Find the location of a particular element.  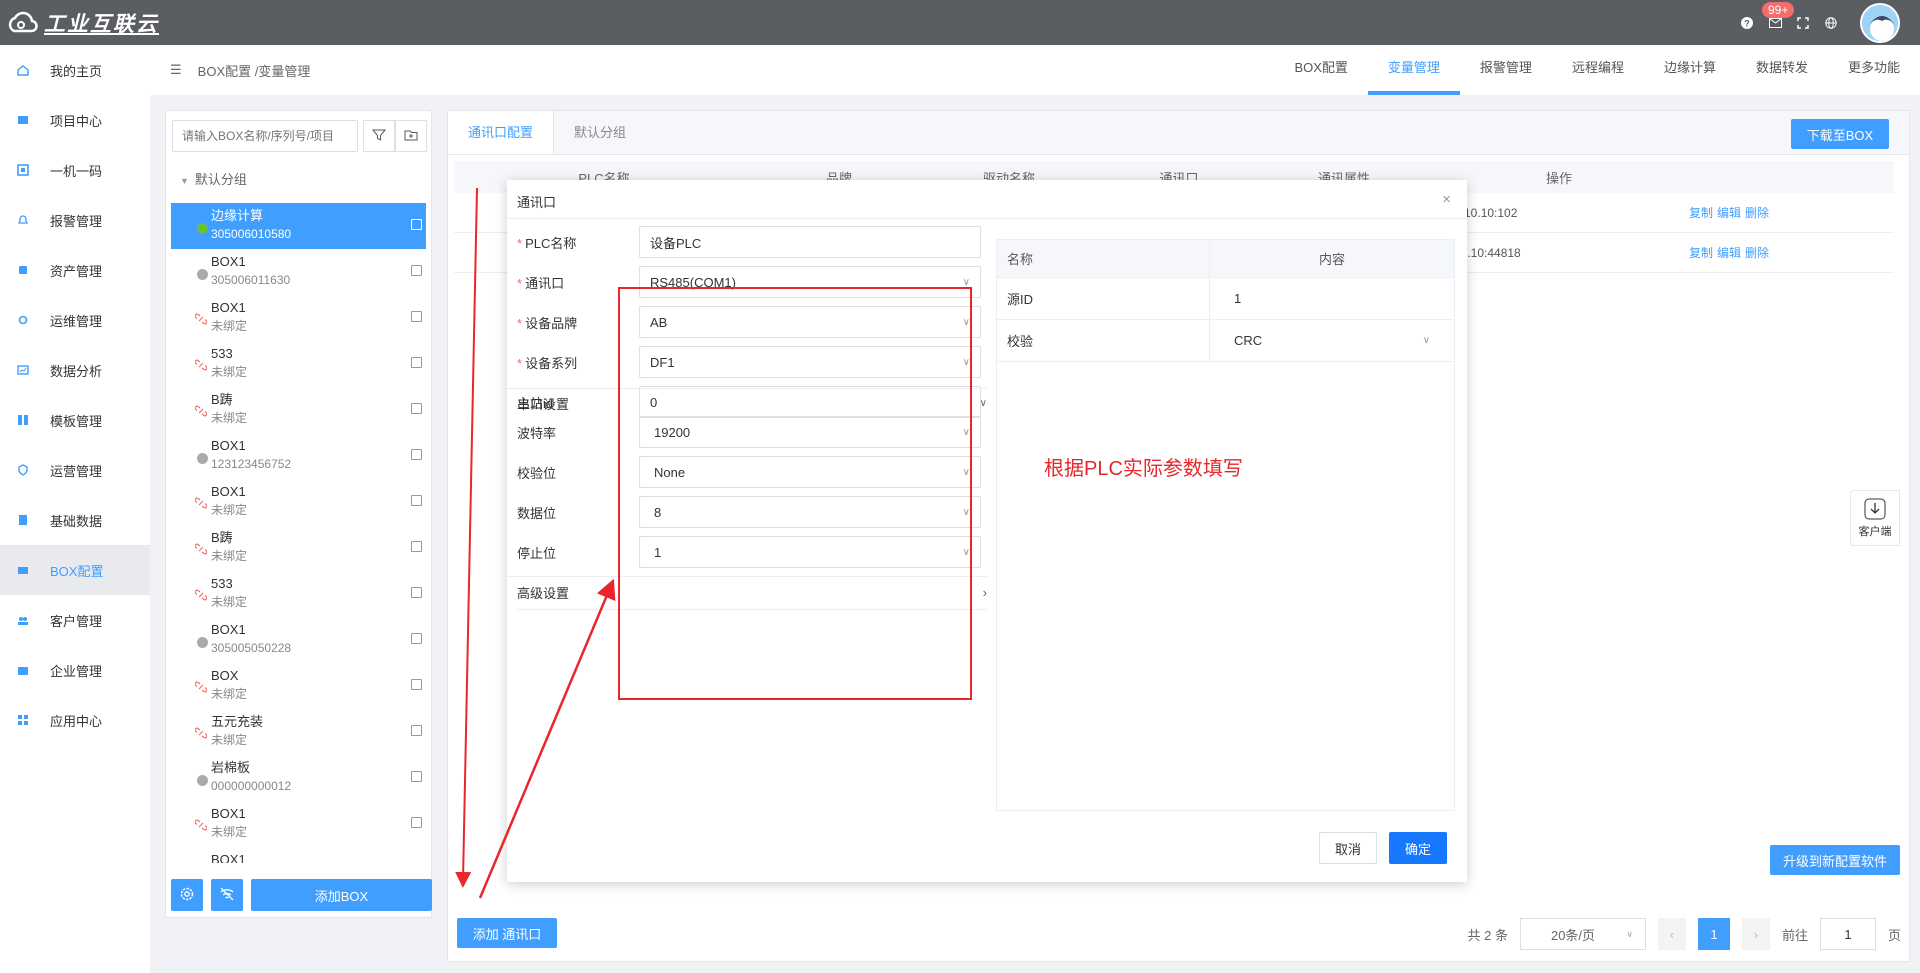

sidebar-item: 项目中心 is located at coordinates (75, 120).